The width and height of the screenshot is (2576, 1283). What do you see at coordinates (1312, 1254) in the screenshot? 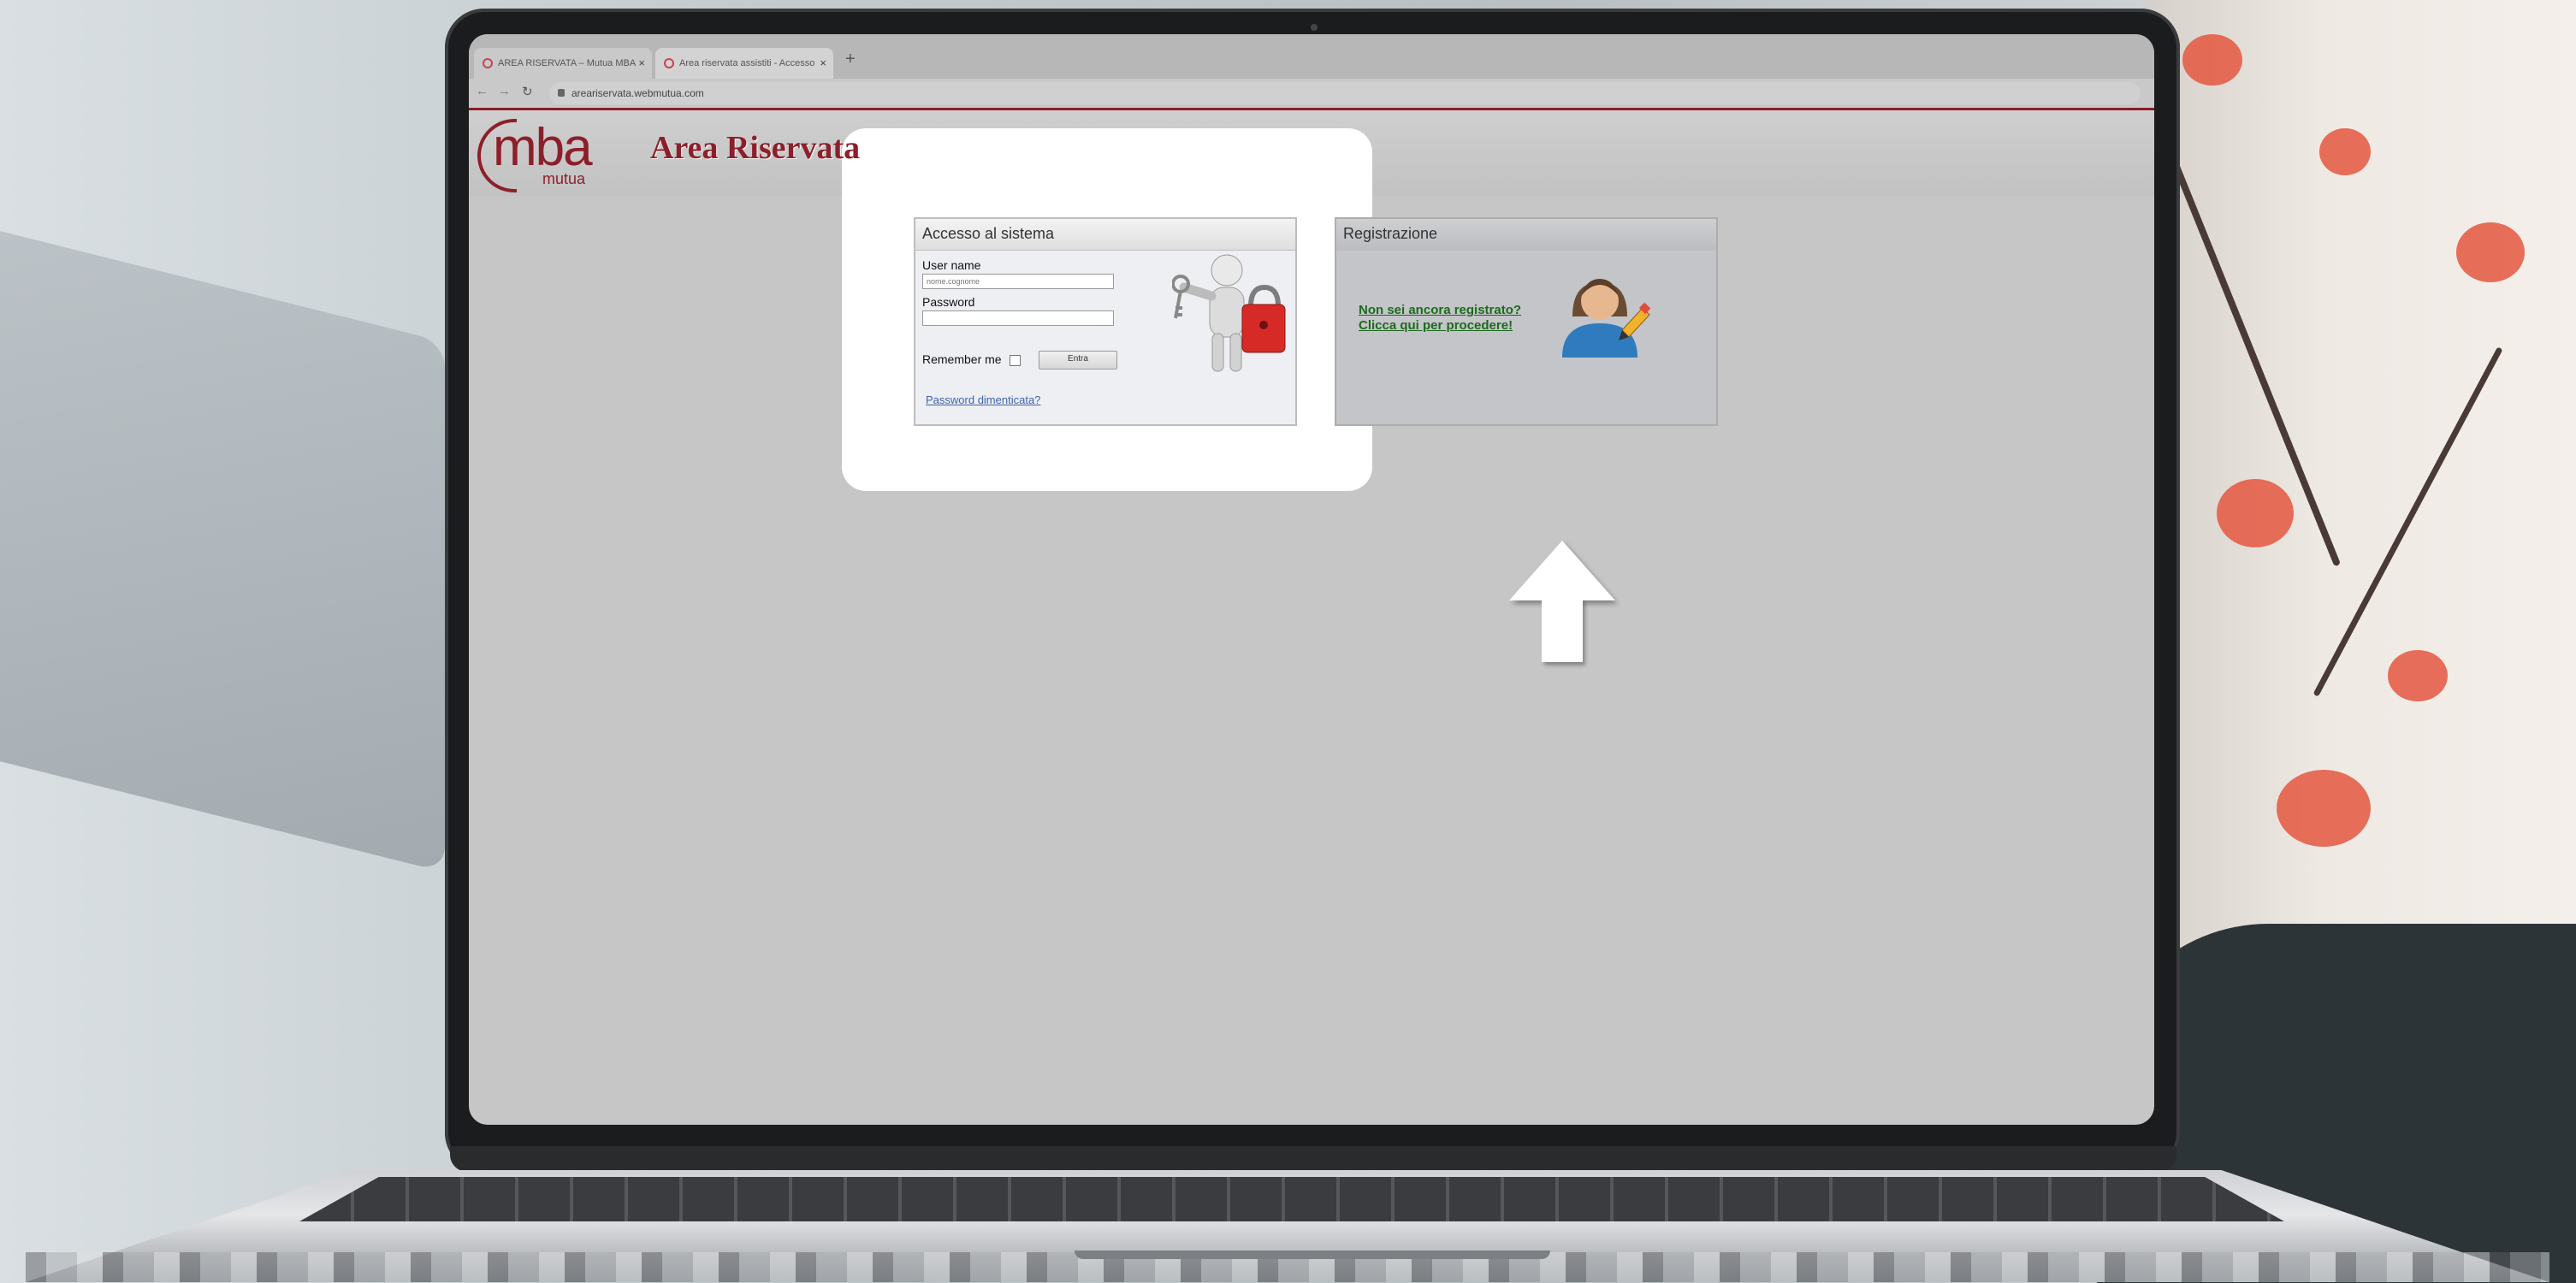
I see `laptop-trackpad-notch` at bounding box center [1312, 1254].